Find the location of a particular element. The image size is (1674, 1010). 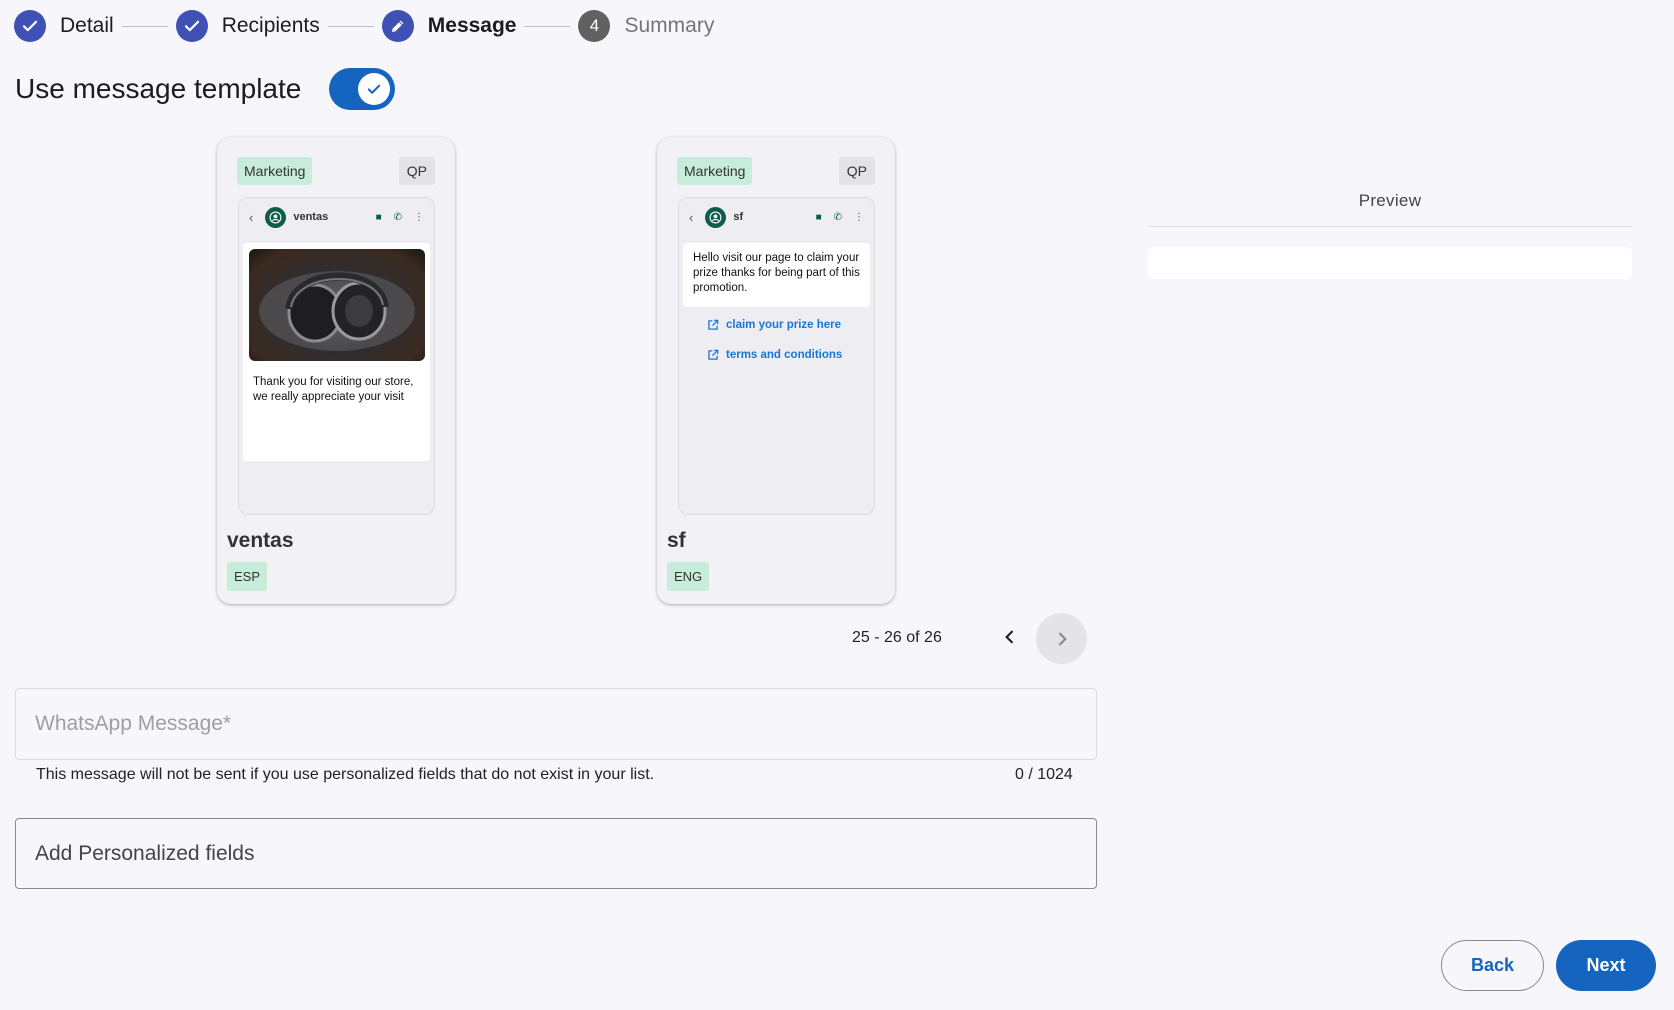

template-toggle is located at coordinates (362, 89).